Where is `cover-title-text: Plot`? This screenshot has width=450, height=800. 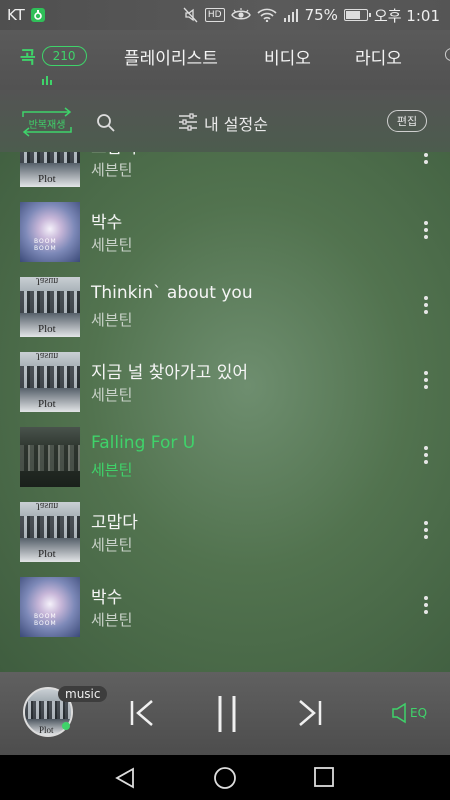 cover-title-text: Plot is located at coordinates (46, 730).